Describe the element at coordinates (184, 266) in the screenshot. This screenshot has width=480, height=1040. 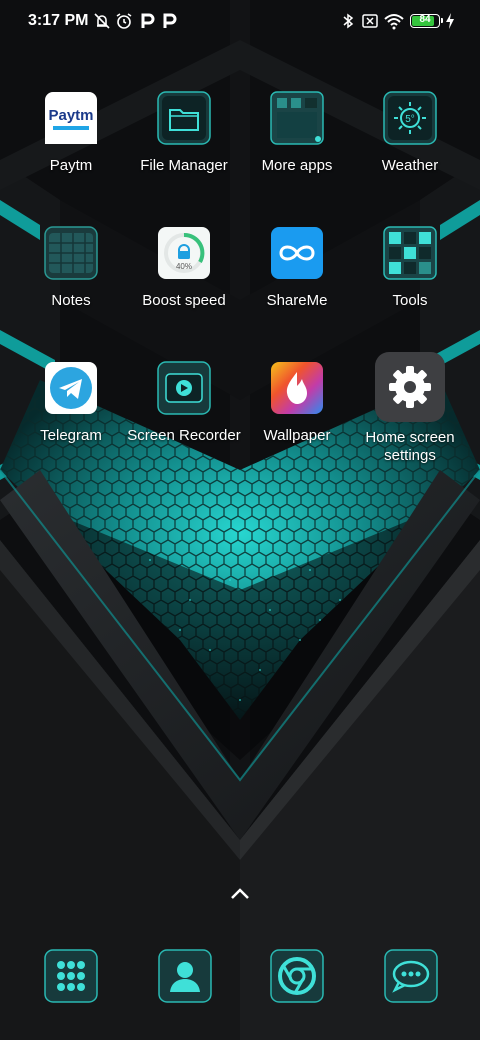
I see `svg-text: 40%` at that location.